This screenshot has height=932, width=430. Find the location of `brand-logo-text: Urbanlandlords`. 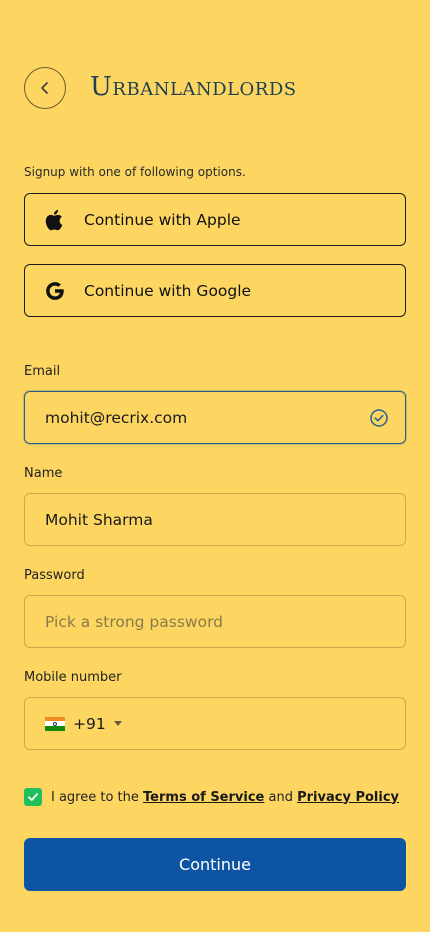

brand-logo-text: Urbanlandlords is located at coordinates (193, 87).